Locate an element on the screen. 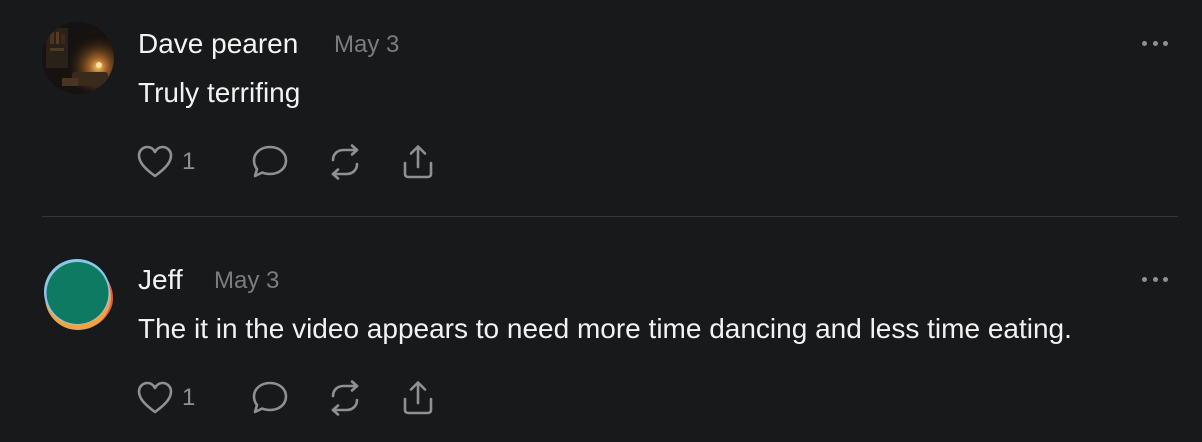  comment-text: Truly terrifing is located at coordinates (219, 92).